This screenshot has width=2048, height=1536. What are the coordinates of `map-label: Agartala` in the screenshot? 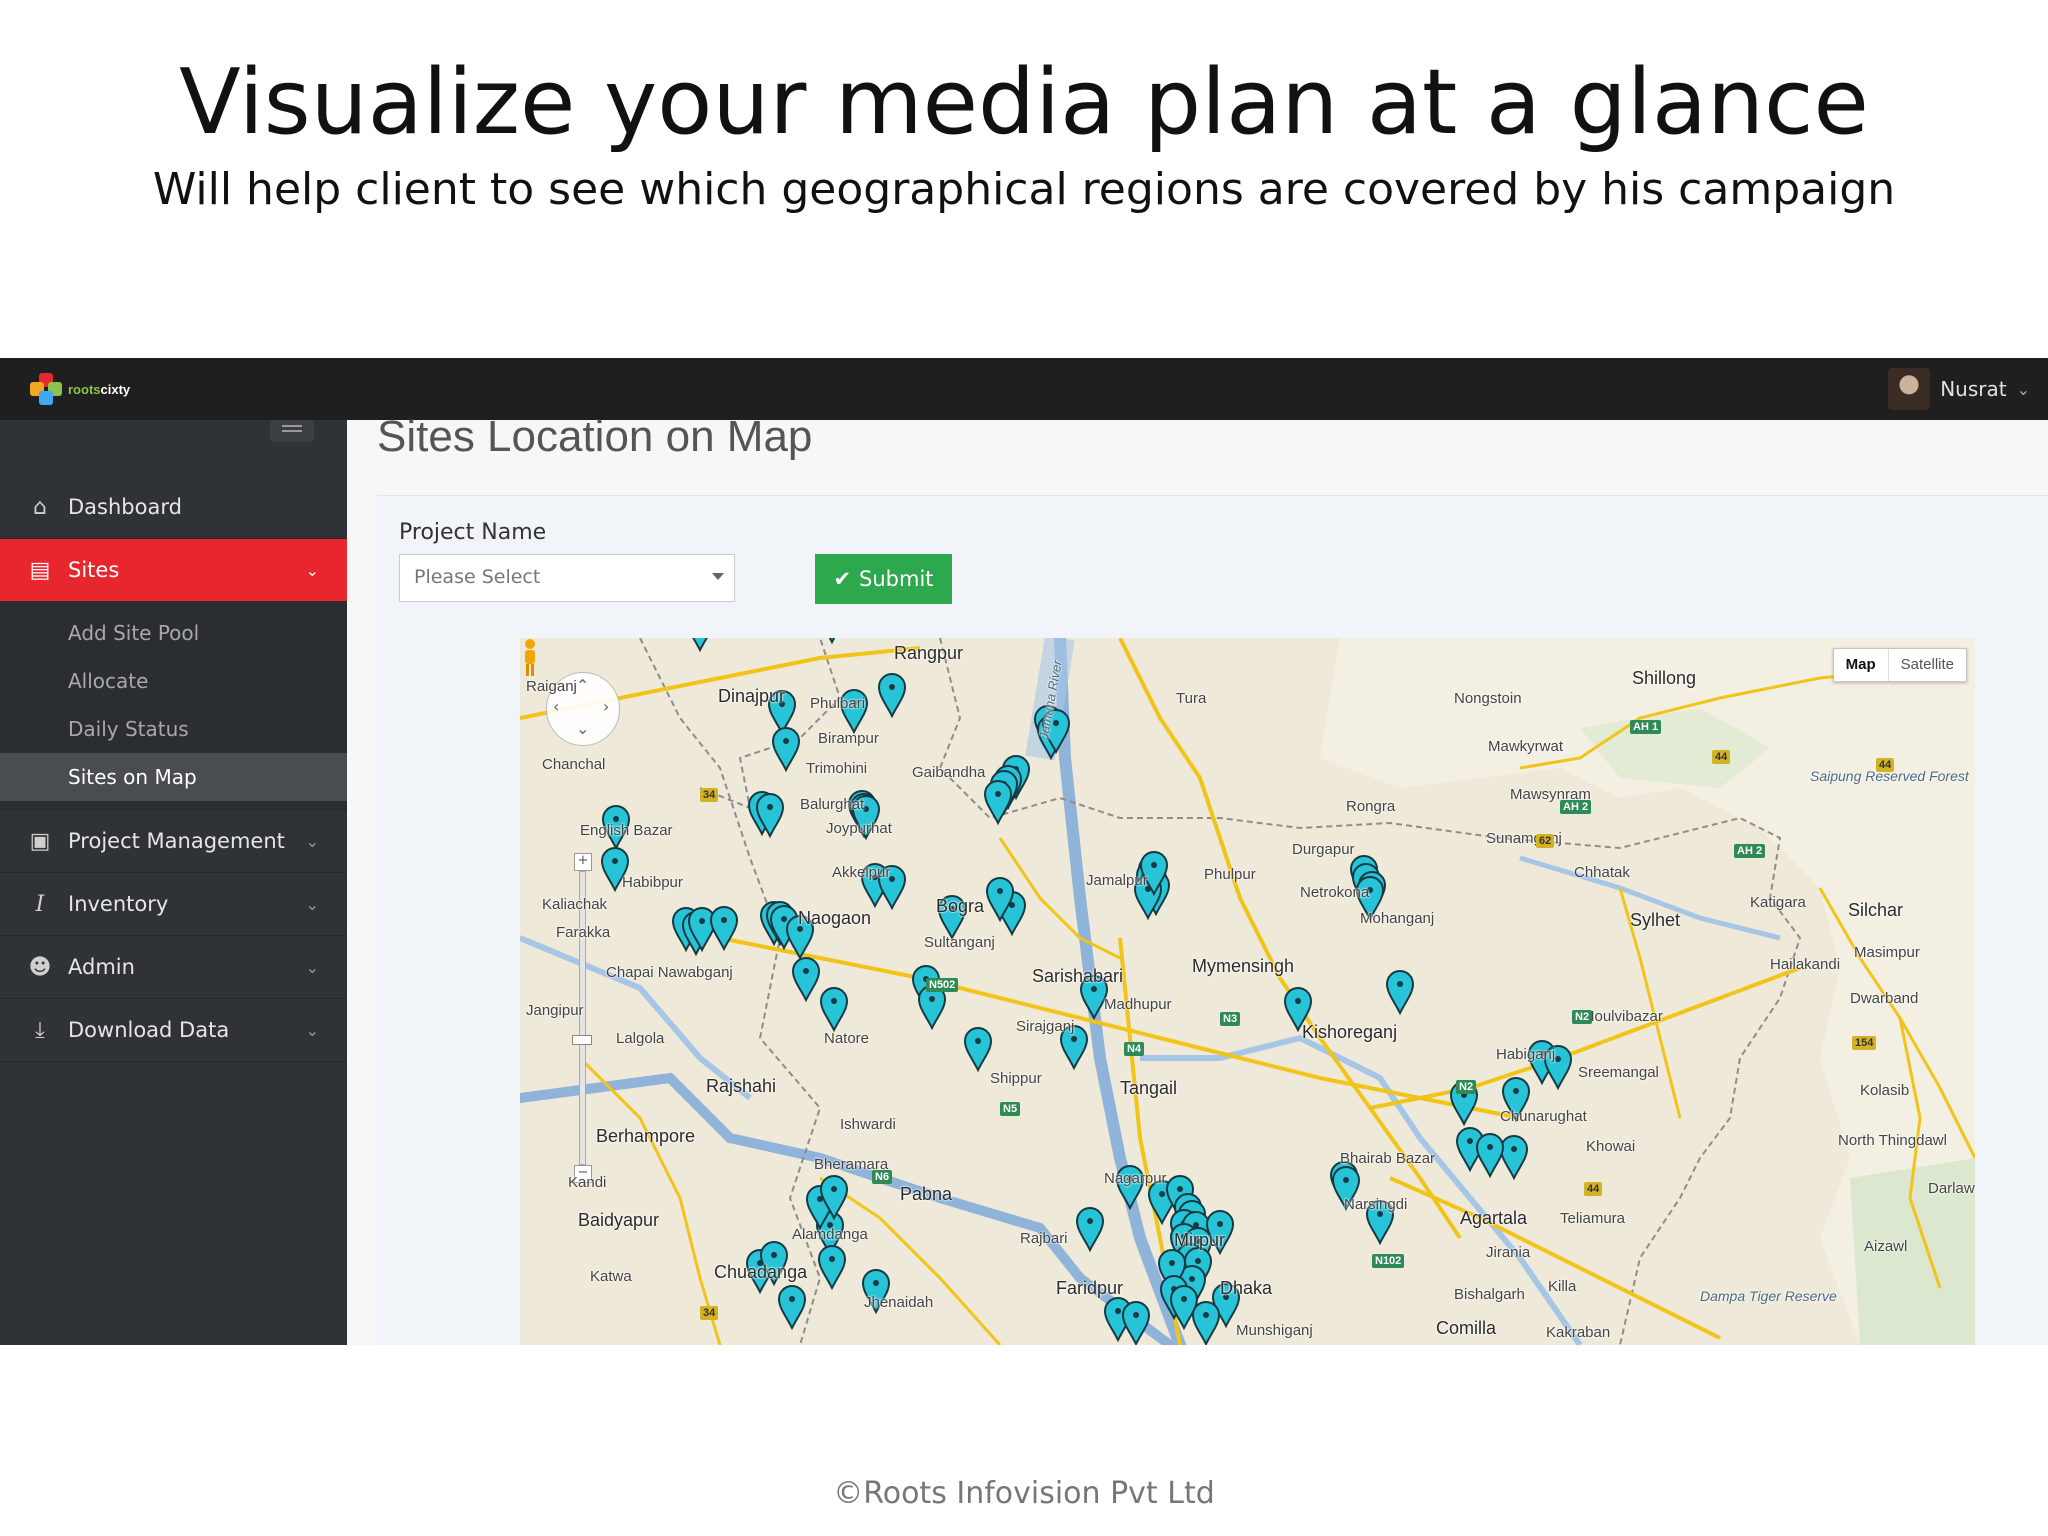 It's located at (1494, 1218).